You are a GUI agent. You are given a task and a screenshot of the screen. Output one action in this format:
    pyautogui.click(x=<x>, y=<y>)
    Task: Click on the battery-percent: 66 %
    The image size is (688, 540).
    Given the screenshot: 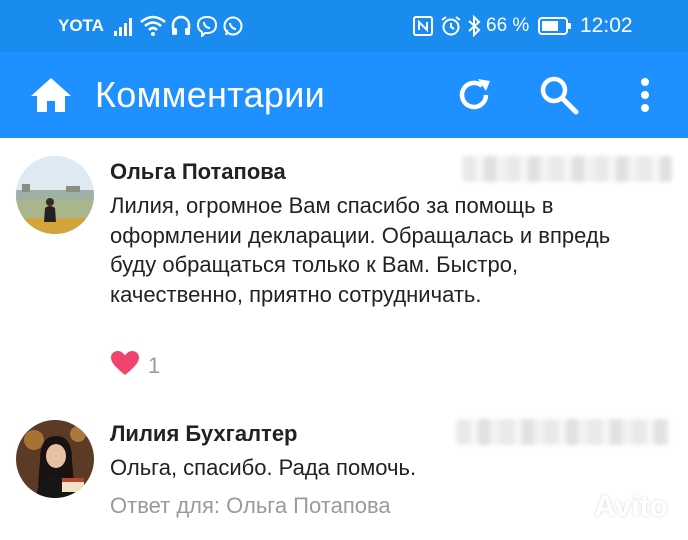 What is the action you would take?
    pyautogui.click(x=508, y=25)
    